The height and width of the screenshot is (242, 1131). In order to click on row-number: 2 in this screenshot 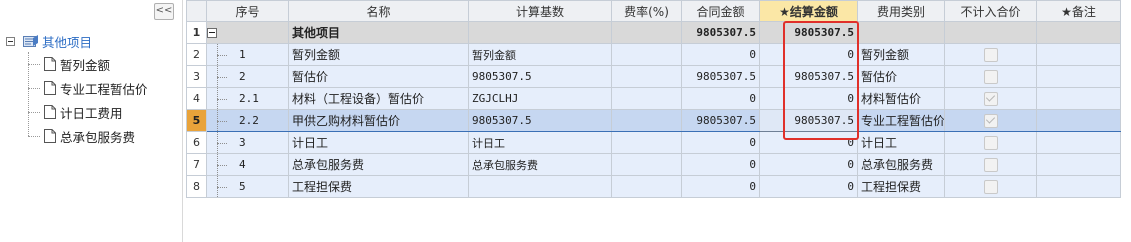, I will do `click(196, 54)`.